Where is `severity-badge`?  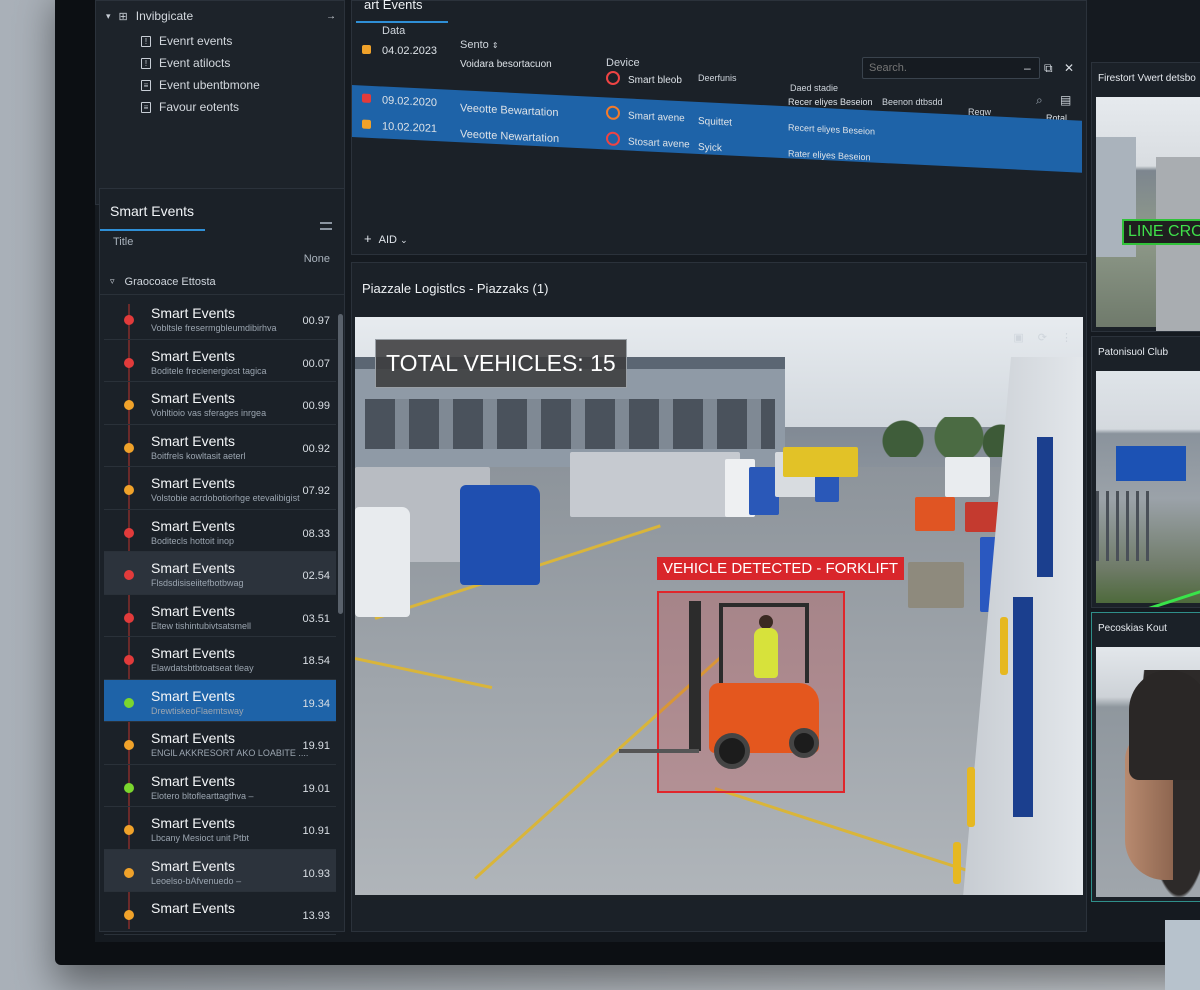
severity-badge is located at coordinates (366, 98).